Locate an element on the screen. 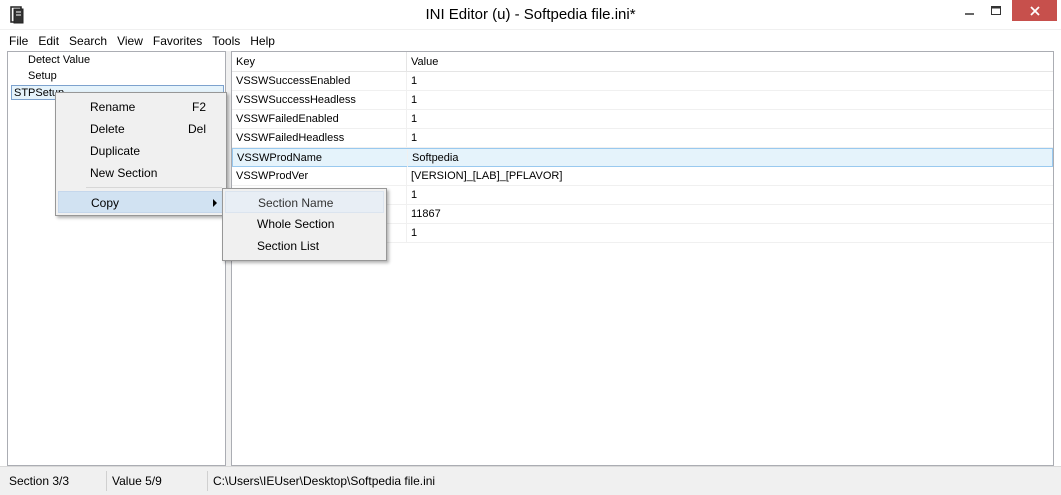  menu-item-new-section: New Section is located at coordinates (141, 173).